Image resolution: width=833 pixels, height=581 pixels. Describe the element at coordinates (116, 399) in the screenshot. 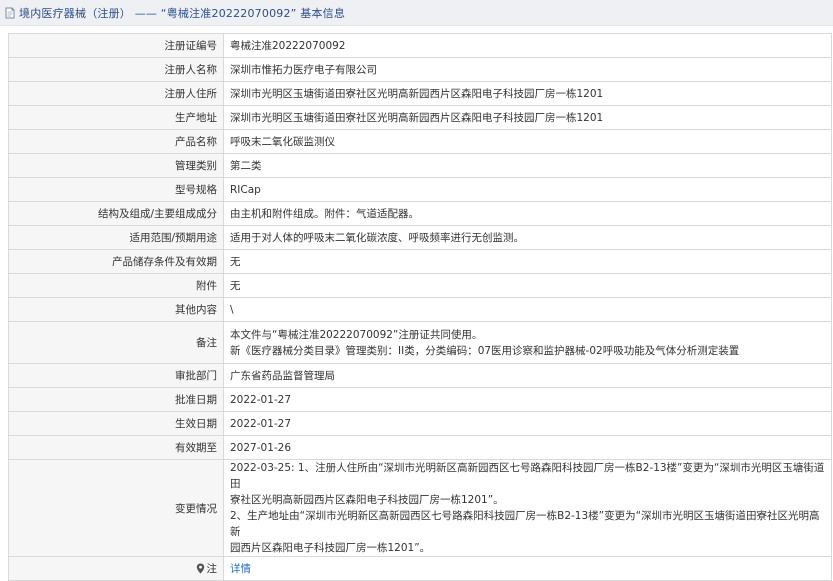

I see `row-label: 批准日期` at that location.